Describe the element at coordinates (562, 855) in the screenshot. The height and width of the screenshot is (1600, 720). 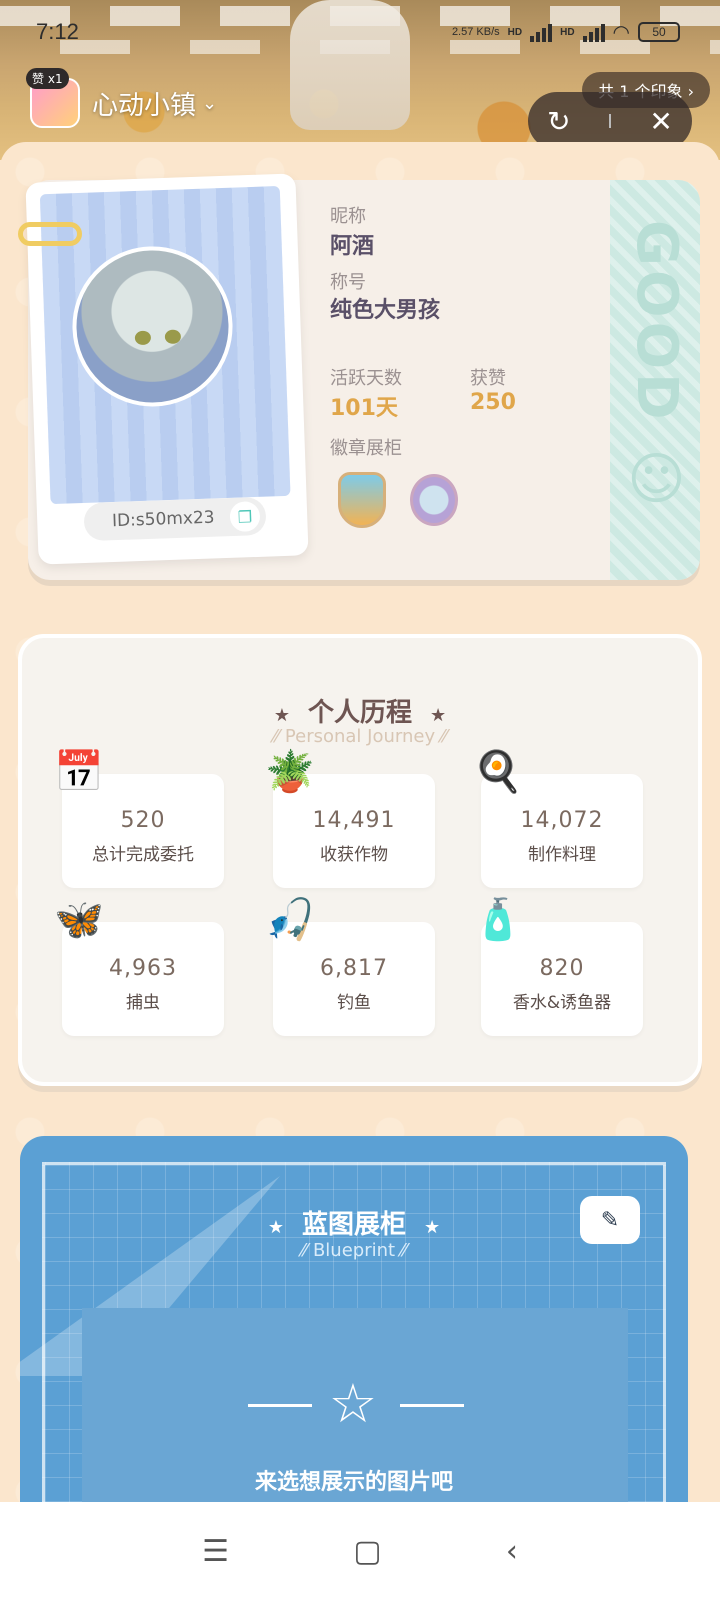
I see `stat-label: 制作料理` at that location.